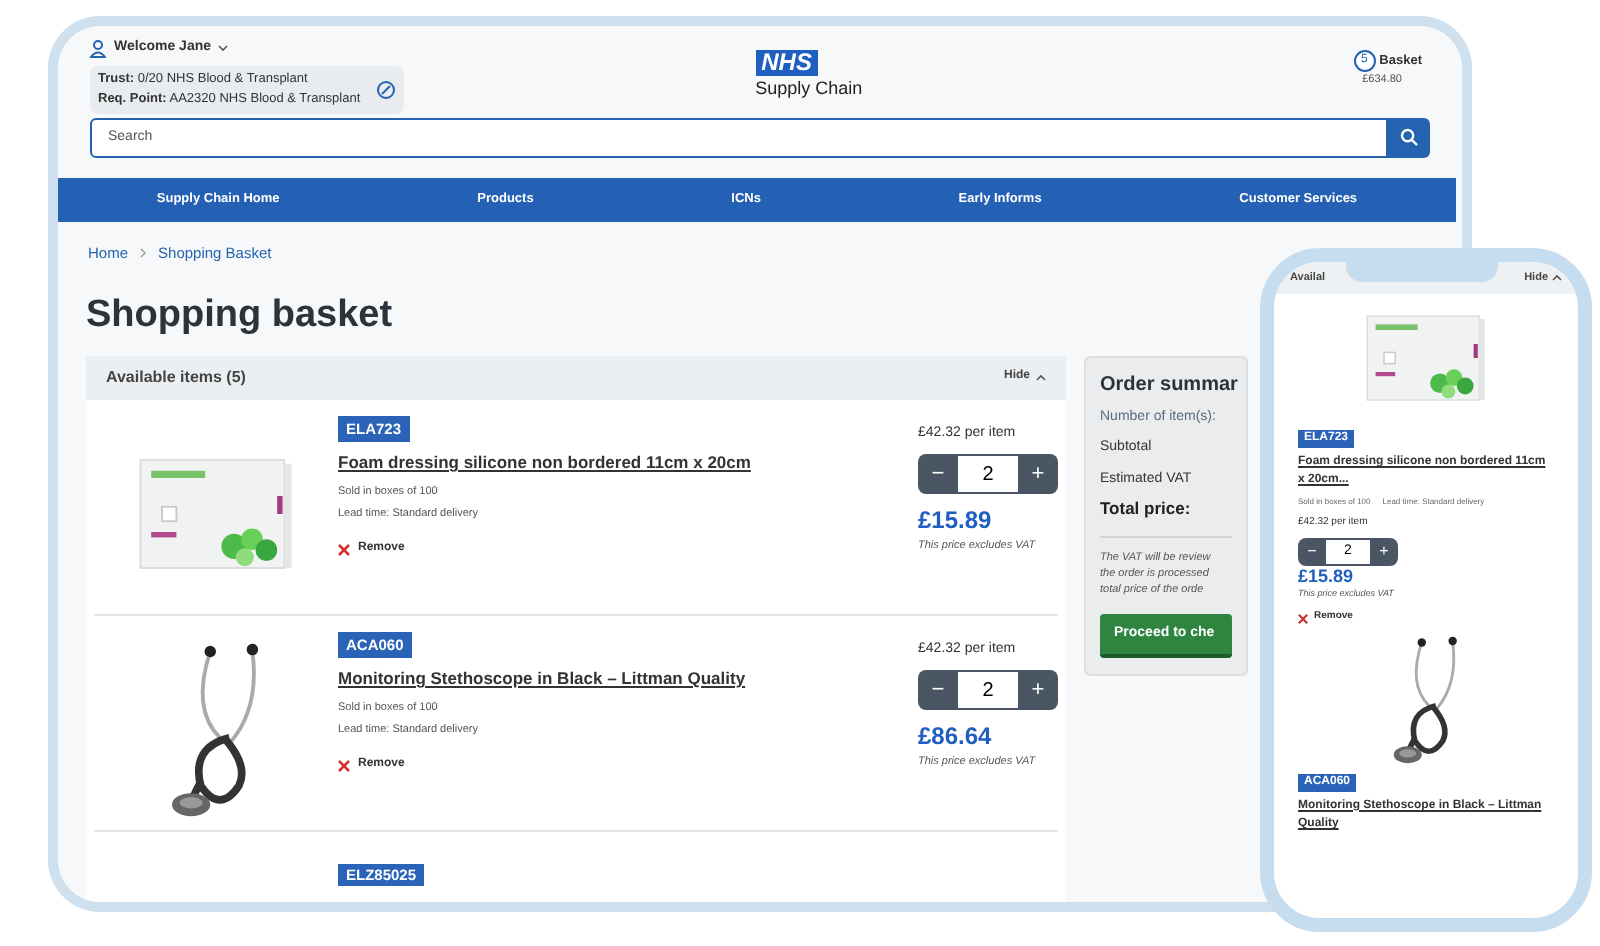 Image resolution: width=1600 pixels, height=946 pixels. I want to click on product-link: Monitoring Stethoscope in Black – Littman Quality, so click(542, 679).